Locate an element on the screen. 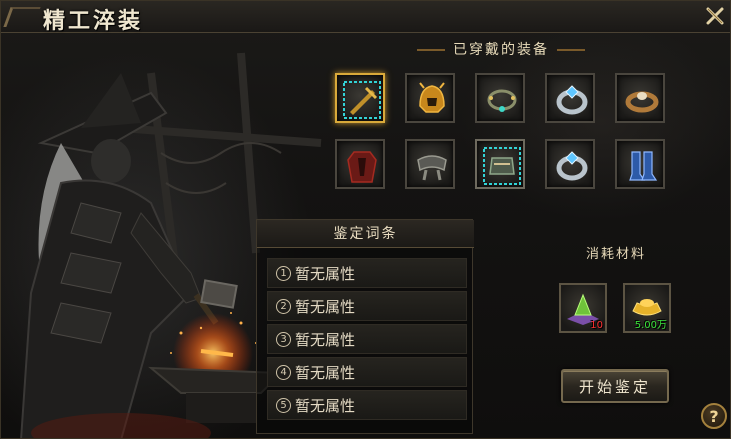 Image resolution: width=731 pixels, height=439 pixels. equipped-gear-header: 已穿戴的装备 is located at coordinates (501, 50).